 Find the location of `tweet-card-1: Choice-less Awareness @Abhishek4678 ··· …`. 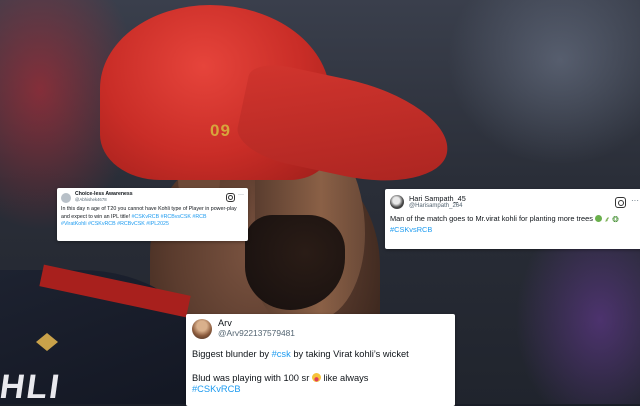

tweet-card-1: Choice-less Awareness @Abhishek4678 ··· … is located at coordinates (152, 214).